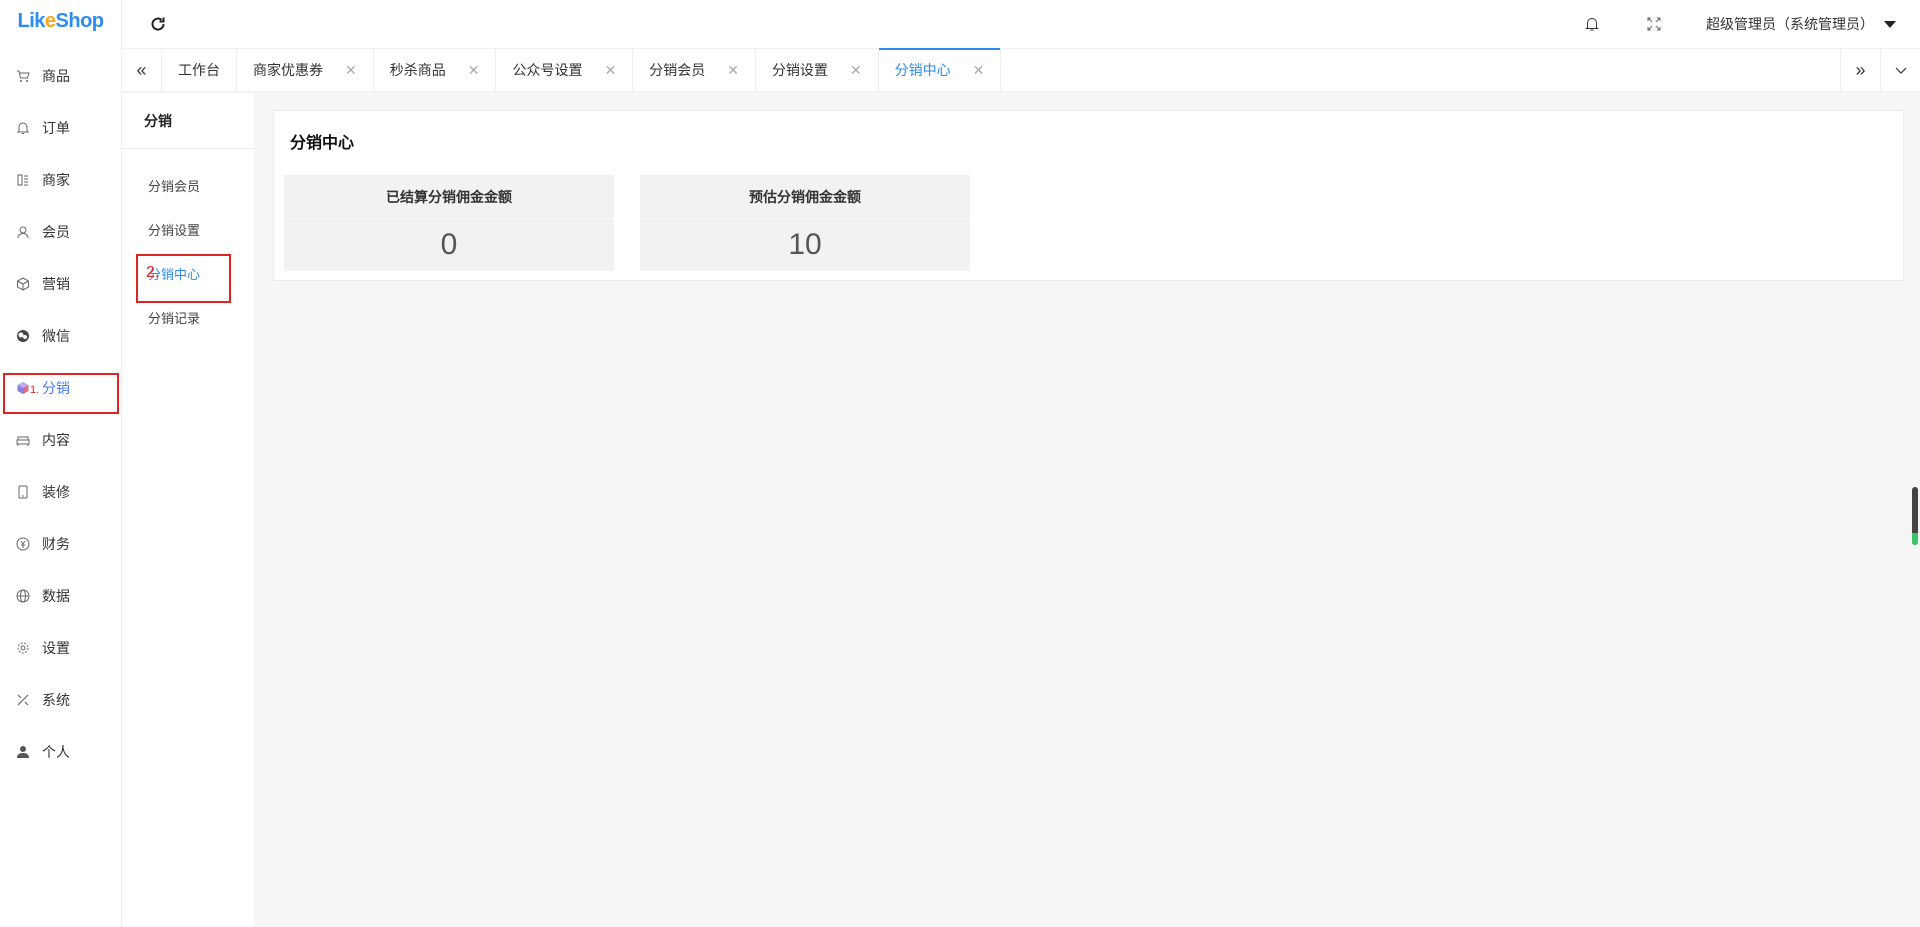 Image resolution: width=1920 pixels, height=927 pixels. Describe the element at coordinates (805, 223) in the screenshot. I see `stat-estimated-commission: 预估分销佣金金额 10` at that location.